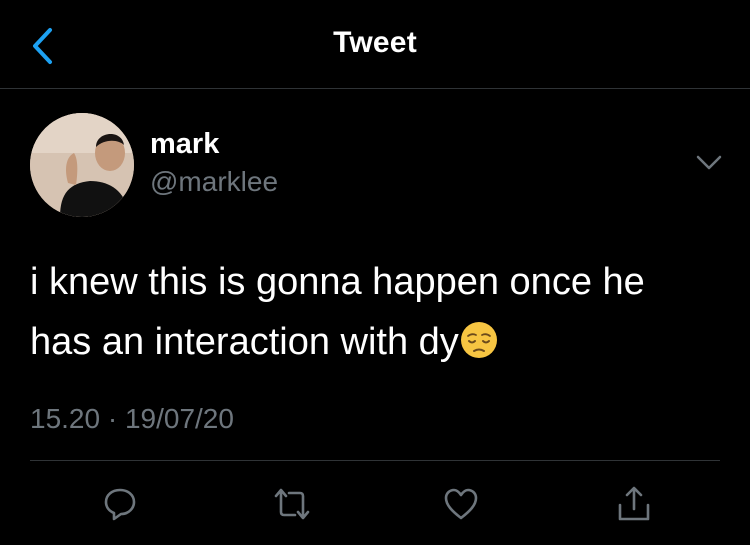 The width and height of the screenshot is (750, 545). Describe the element at coordinates (375, 460) in the screenshot. I see `divider` at that location.